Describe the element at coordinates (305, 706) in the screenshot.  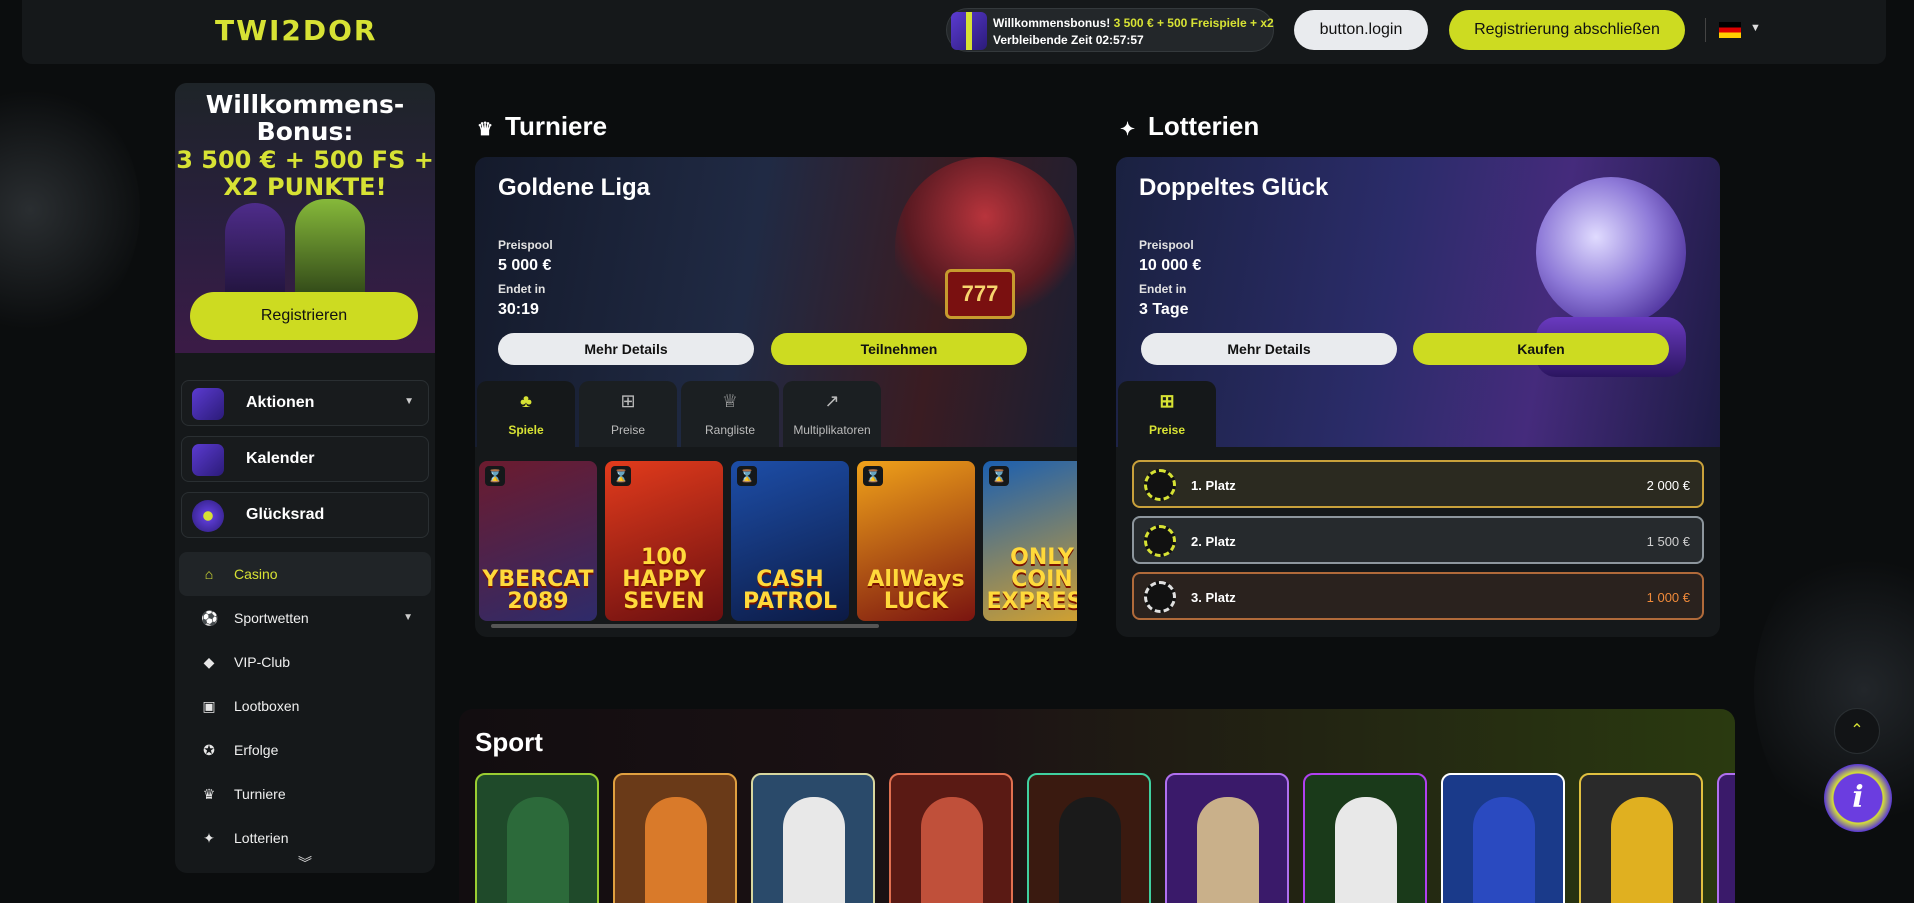
I see `sidebar-item-lootboxen: ▣ Lootboxen` at that location.